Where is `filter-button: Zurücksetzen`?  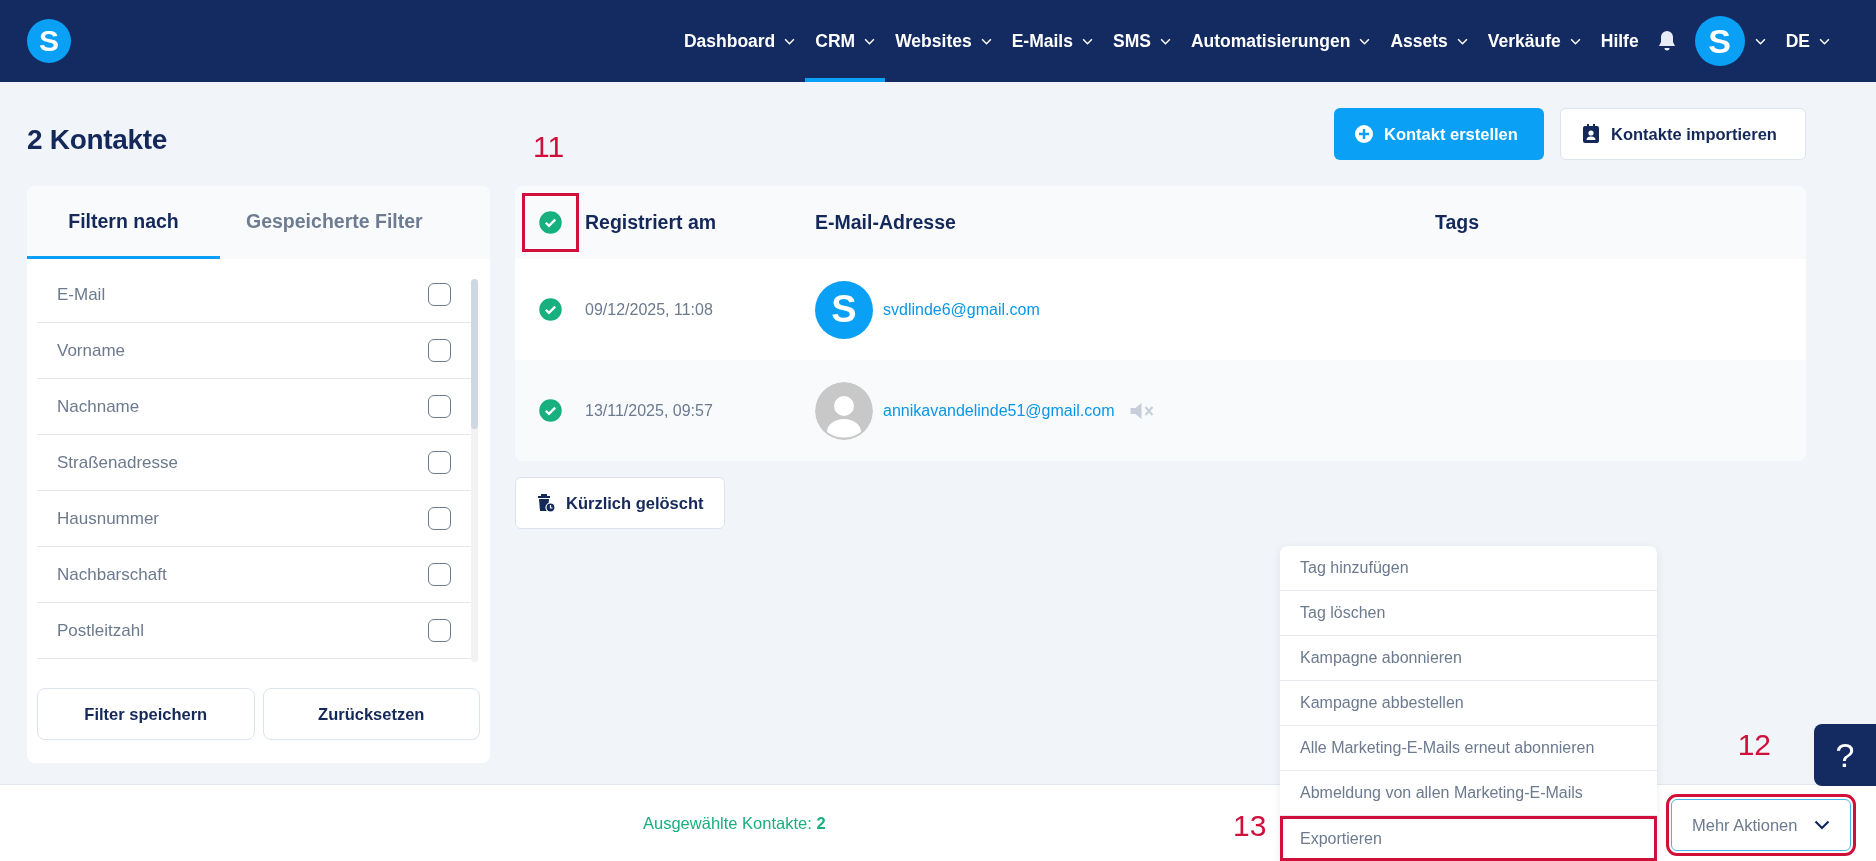
filter-button: Zurücksetzen is located at coordinates (371, 714).